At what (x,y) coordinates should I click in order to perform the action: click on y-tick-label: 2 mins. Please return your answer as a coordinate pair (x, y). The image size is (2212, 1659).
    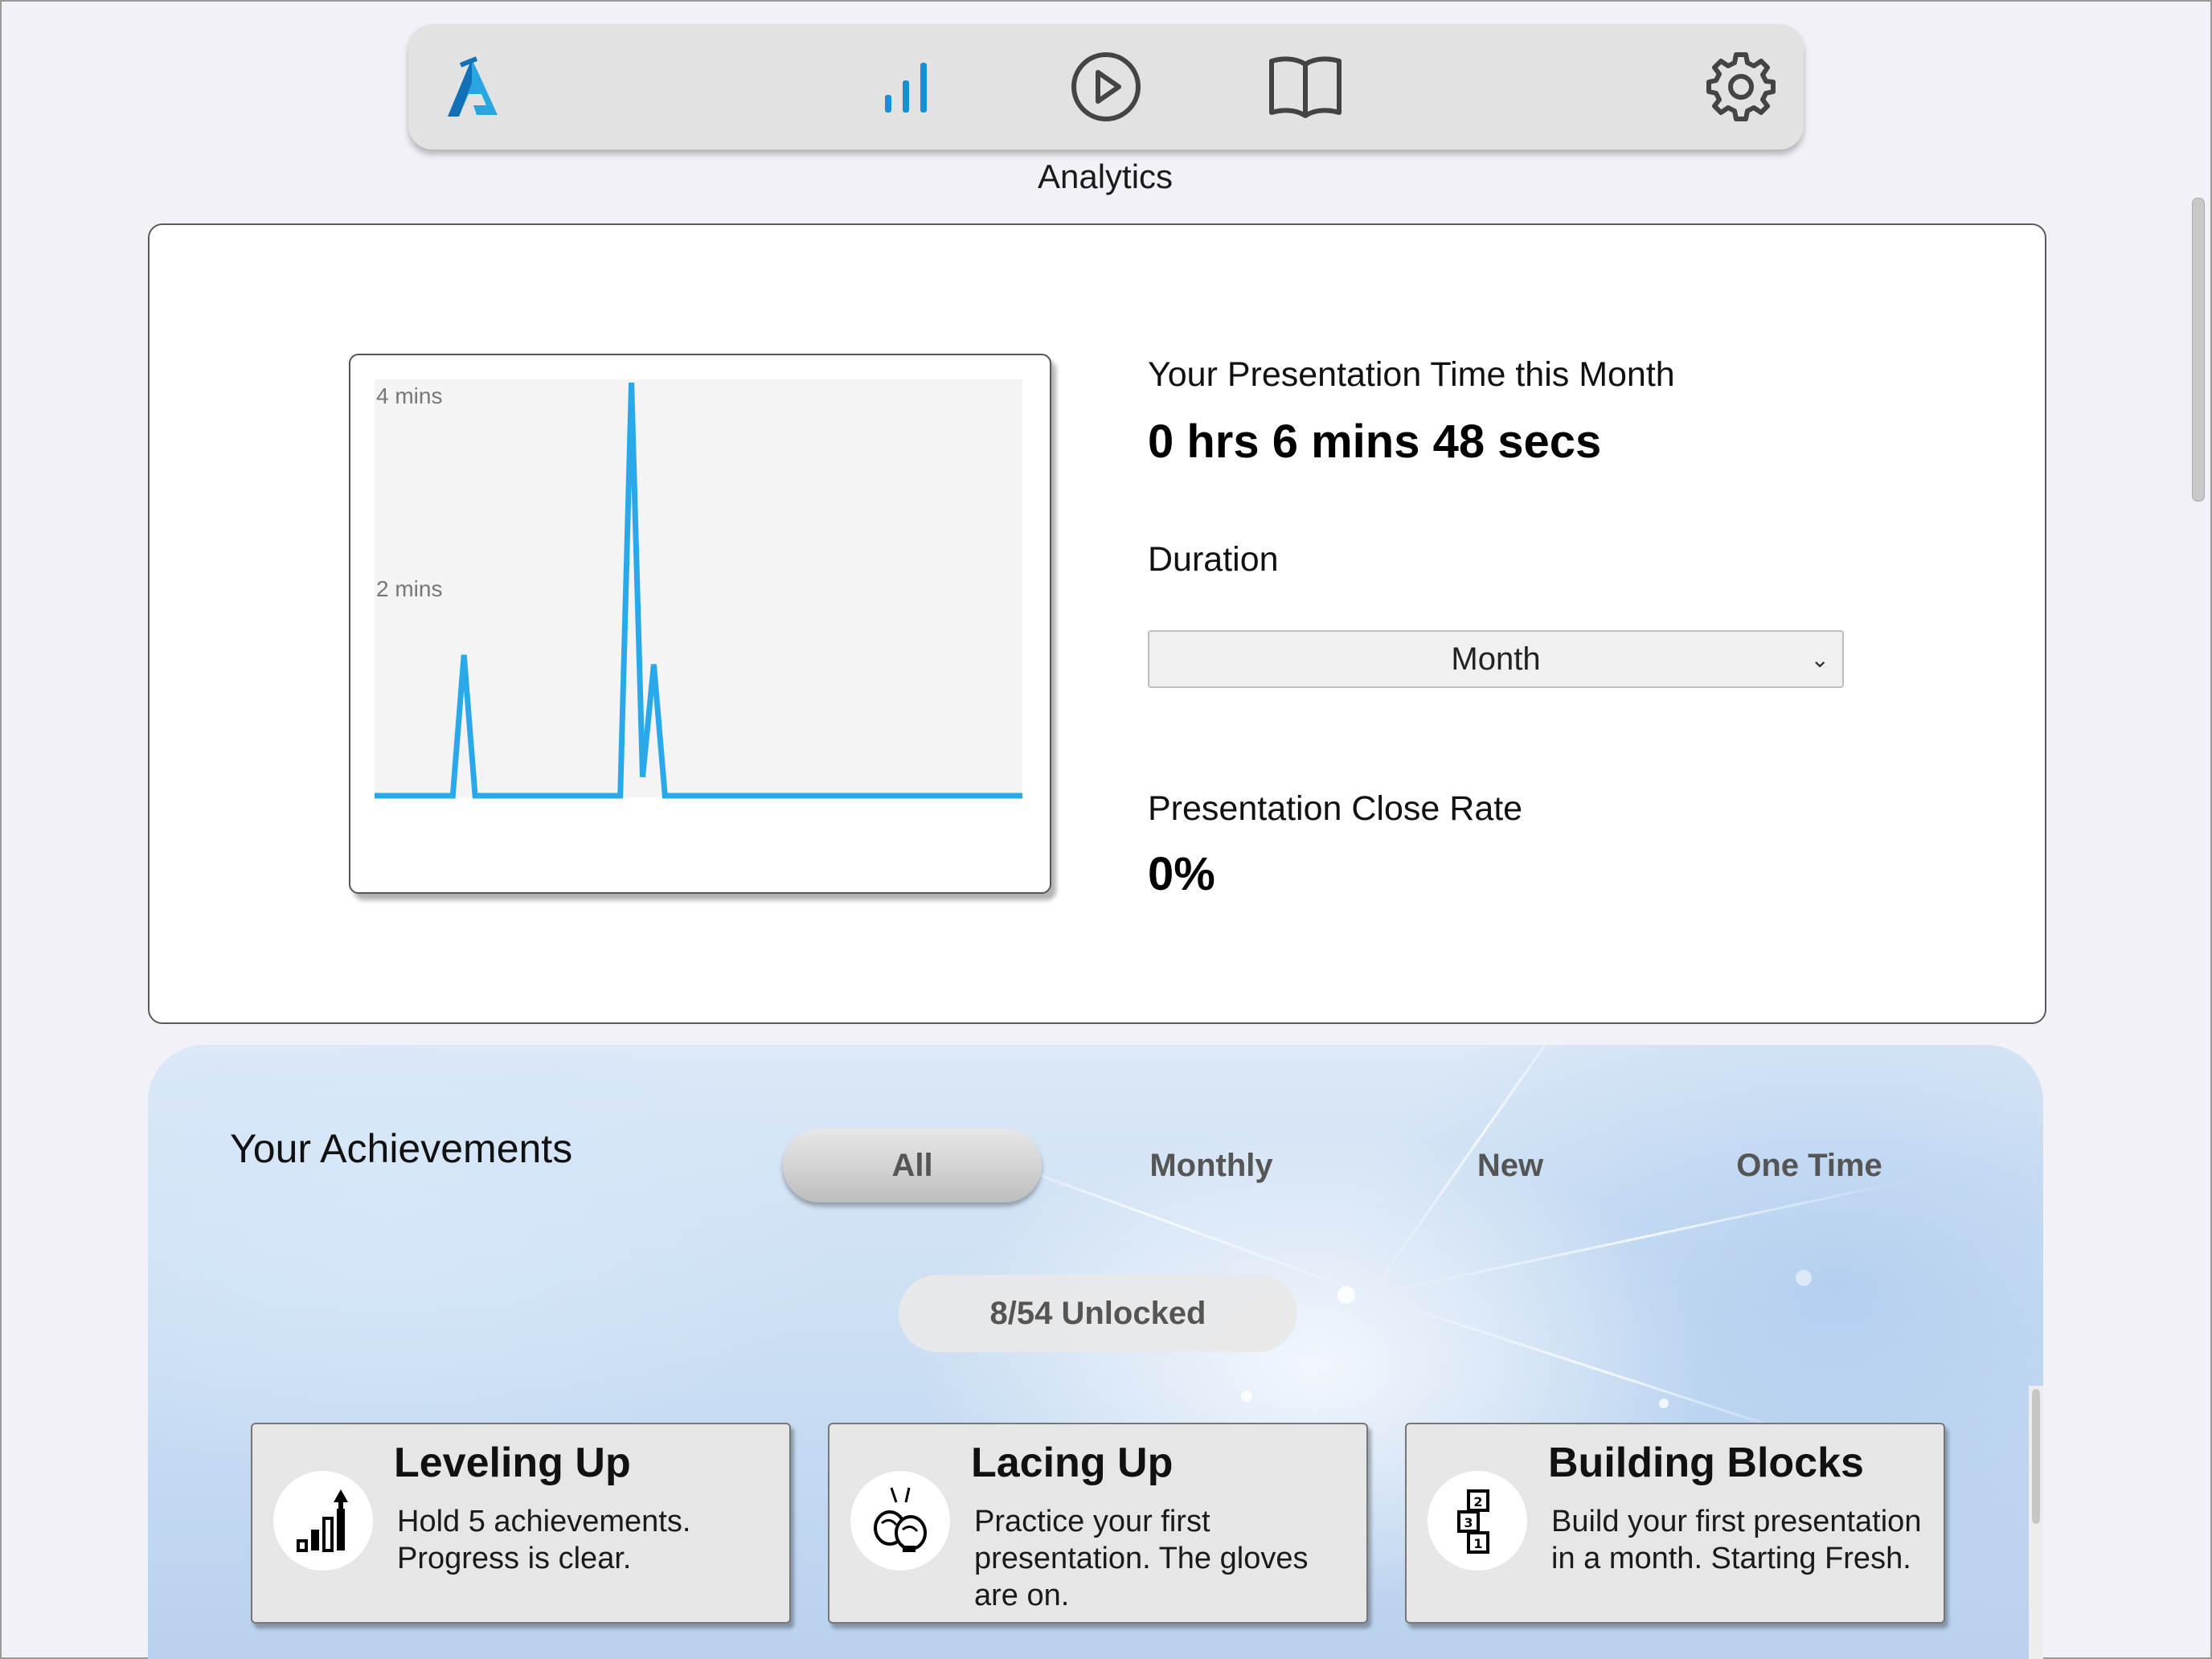
    Looking at the image, I should click on (409, 588).